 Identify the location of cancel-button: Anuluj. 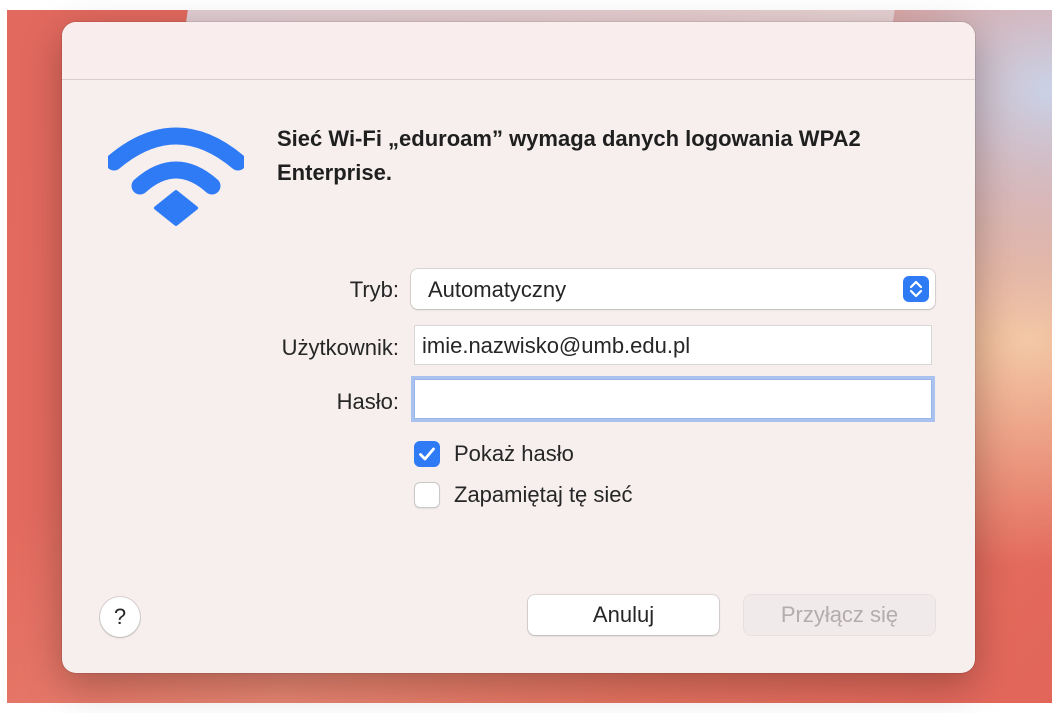
(623, 615).